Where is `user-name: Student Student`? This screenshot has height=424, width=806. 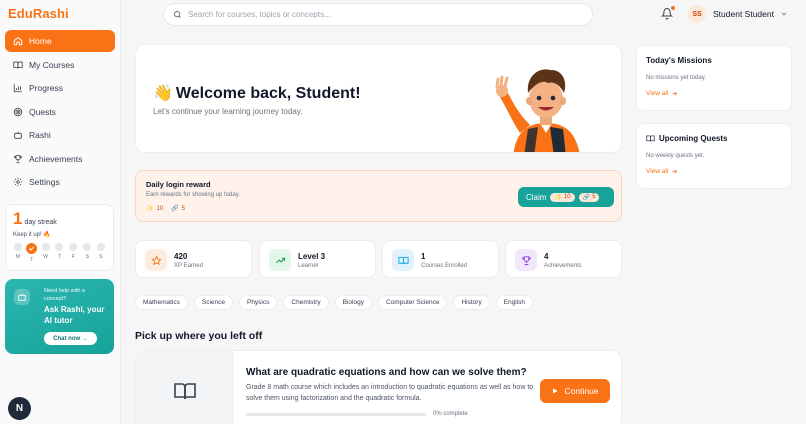 user-name: Student Student is located at coordinates (743, 14).